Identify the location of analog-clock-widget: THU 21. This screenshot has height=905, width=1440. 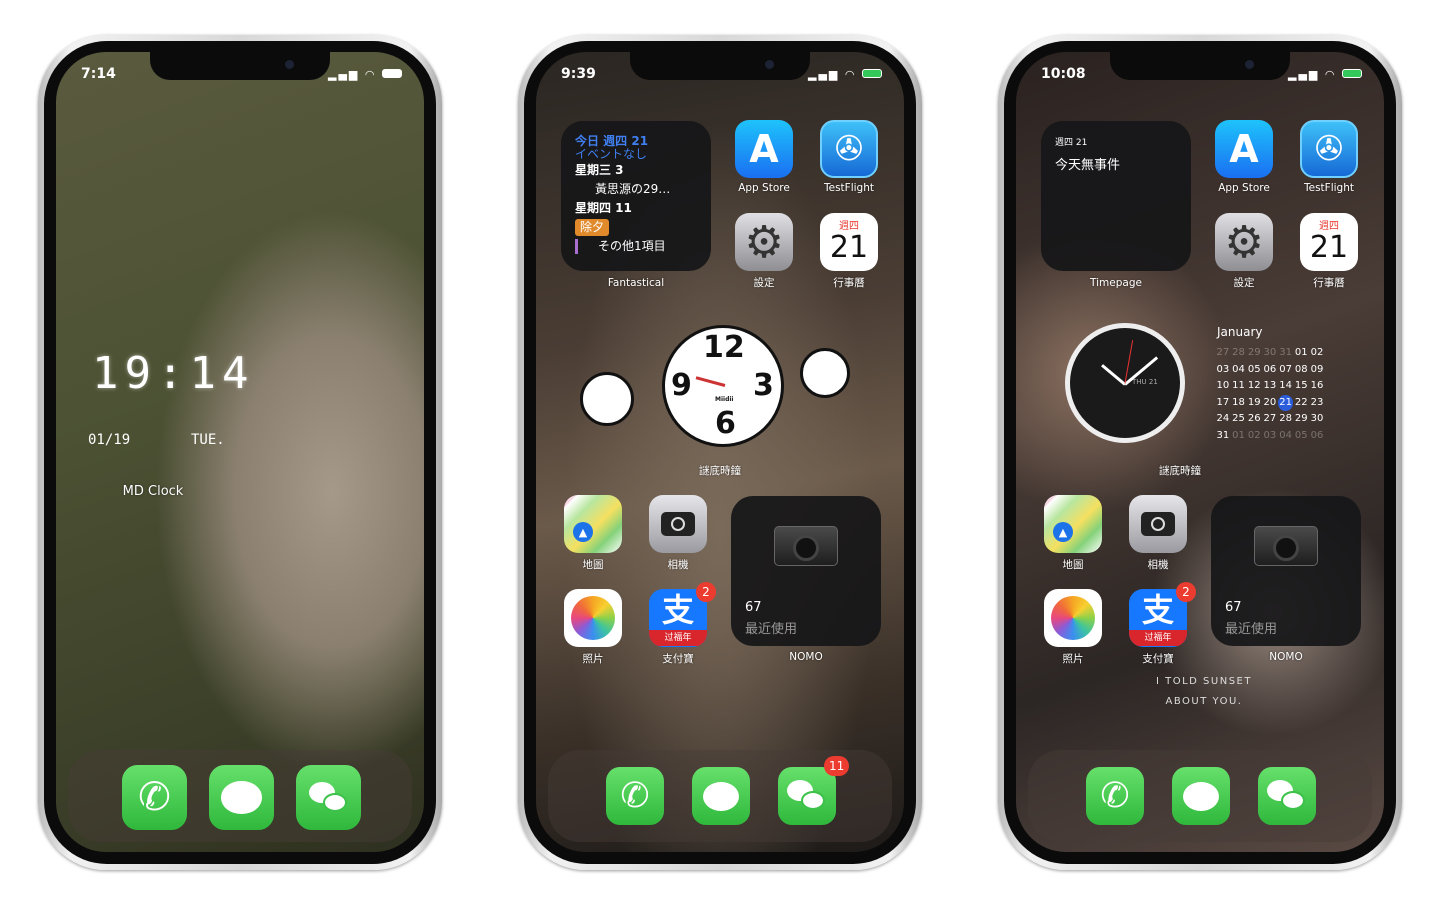
(1125, 383).